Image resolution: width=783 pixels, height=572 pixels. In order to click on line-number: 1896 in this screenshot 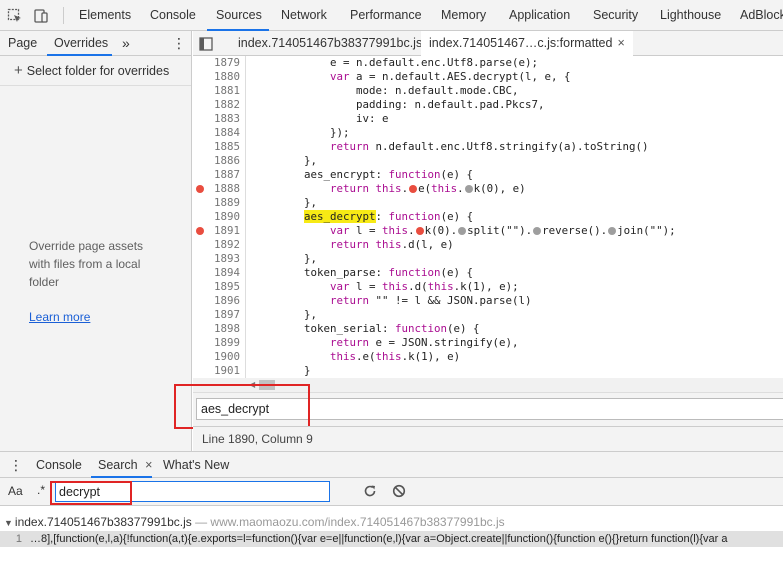, I will do `click(216, 301)`.